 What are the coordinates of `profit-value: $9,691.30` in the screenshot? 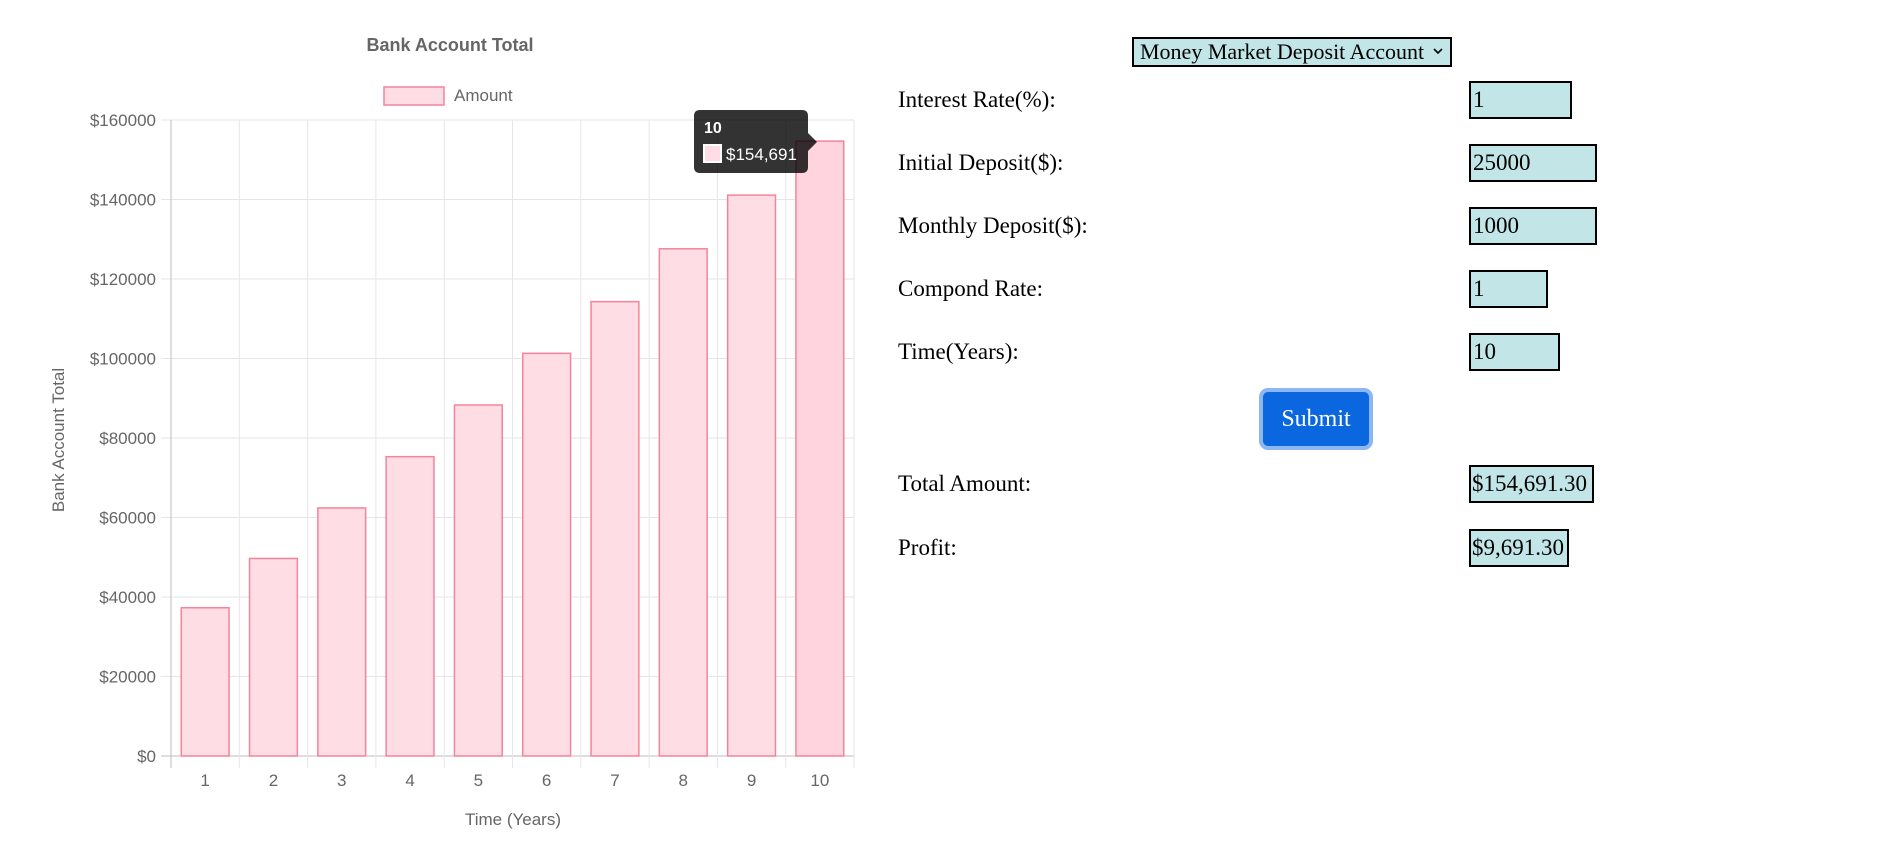 It's located at (1519, 548).